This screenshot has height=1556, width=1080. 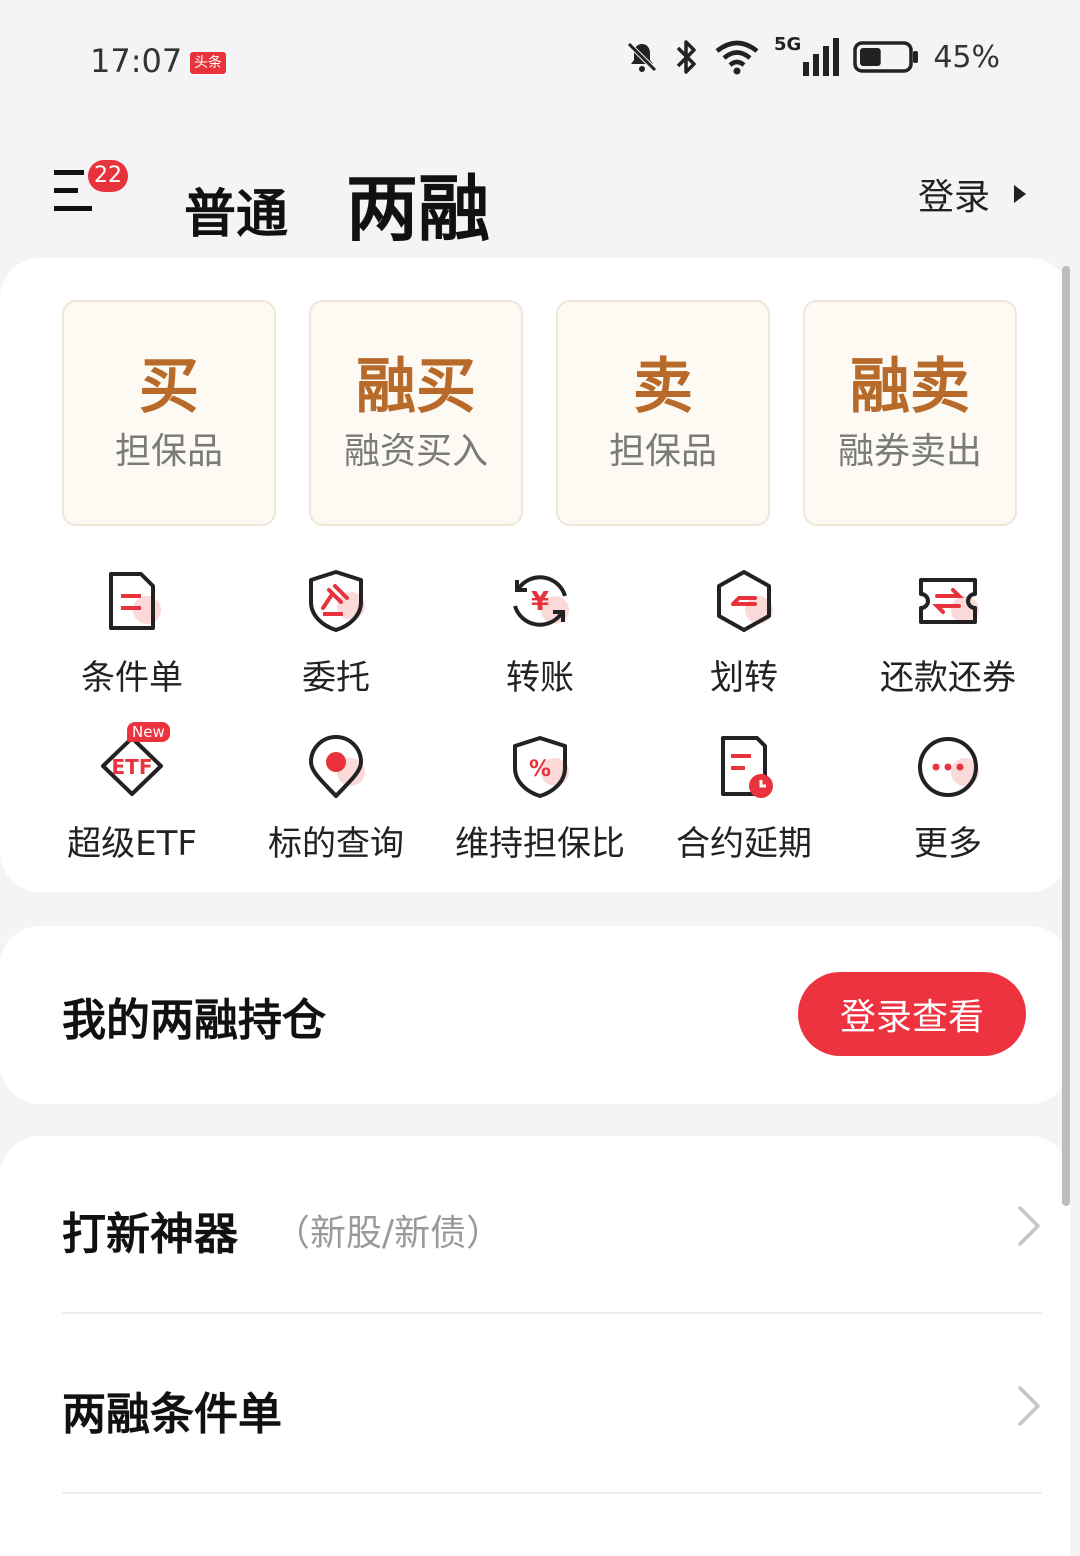 I want to click on list-item-subtitle: （新股/新债）, so click(x=388, y=1233).